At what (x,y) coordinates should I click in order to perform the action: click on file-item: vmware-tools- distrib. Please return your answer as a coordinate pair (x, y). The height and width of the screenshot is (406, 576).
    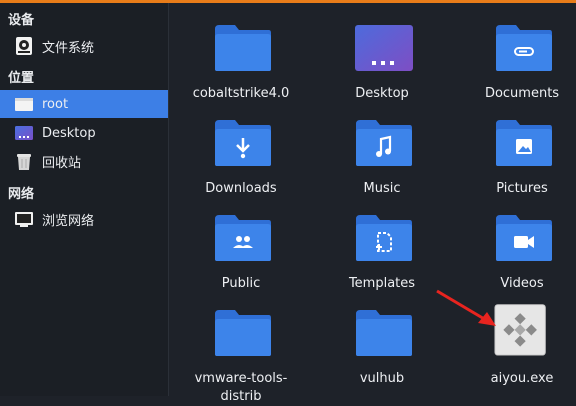
    Looking at the image, I should click on (241, 351).